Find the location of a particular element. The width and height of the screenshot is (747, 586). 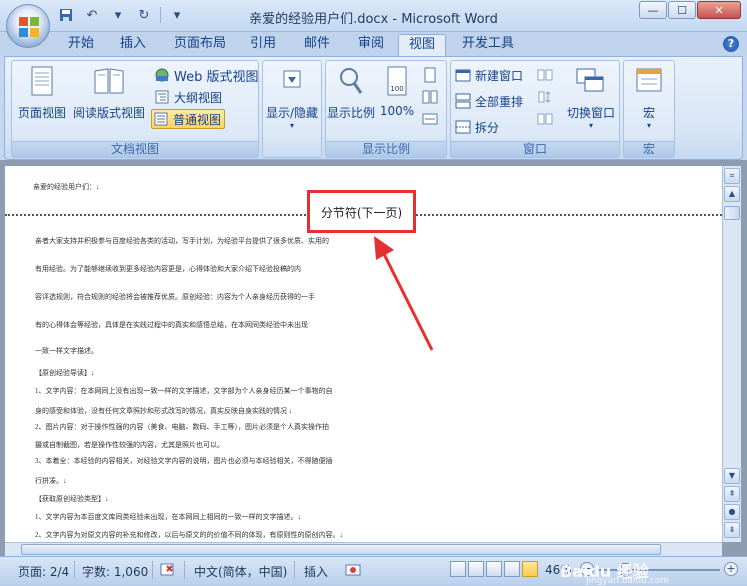

side-by-side-icon is located at coordinates (545, 75).